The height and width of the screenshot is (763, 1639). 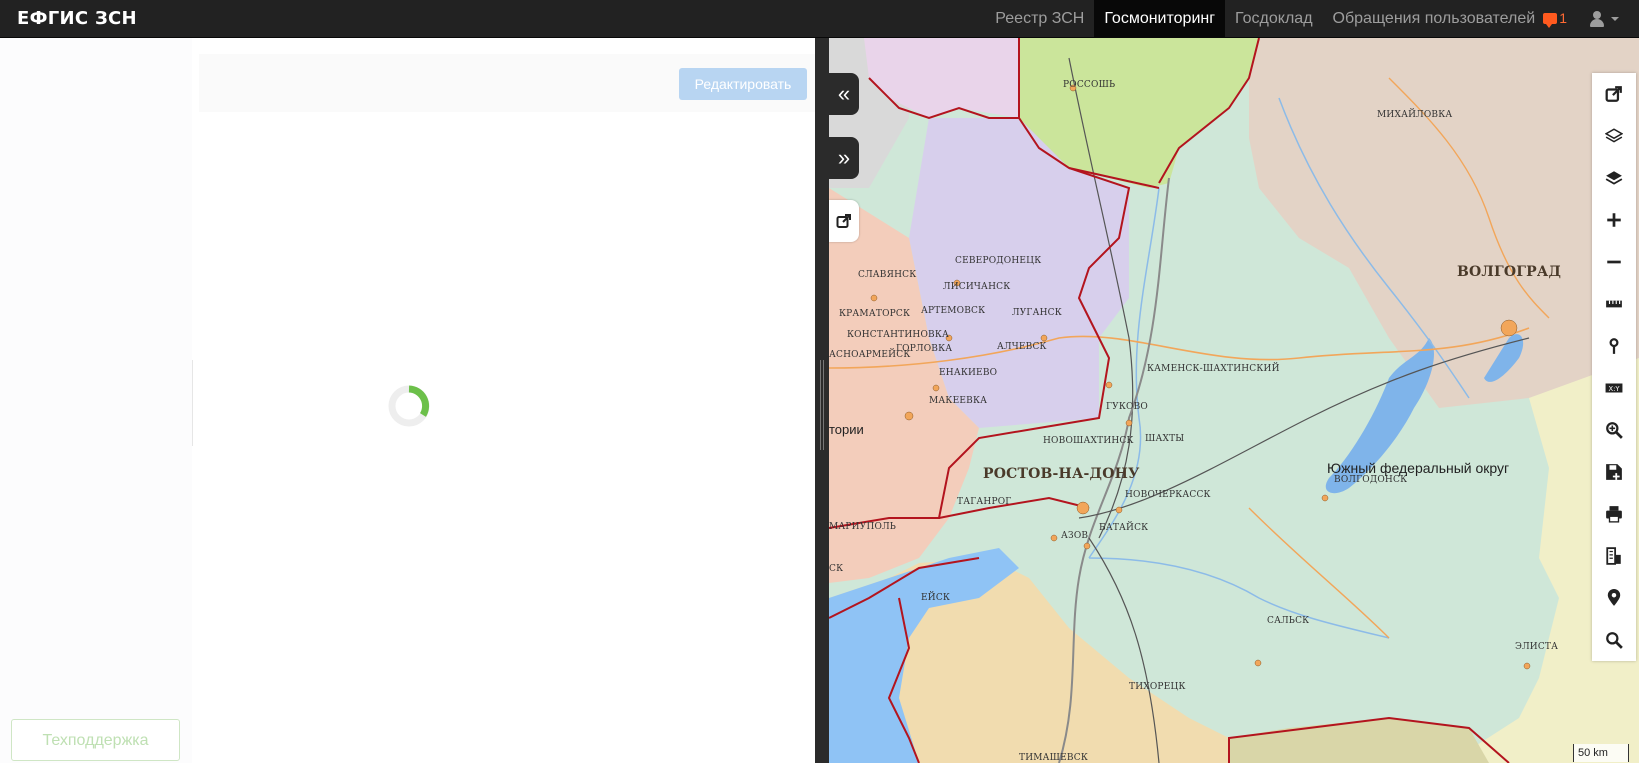 What do you see at coordinates (822, 405) in the screenshot?
I see `splitter-grip-icon` at bounding box center [822, 405].